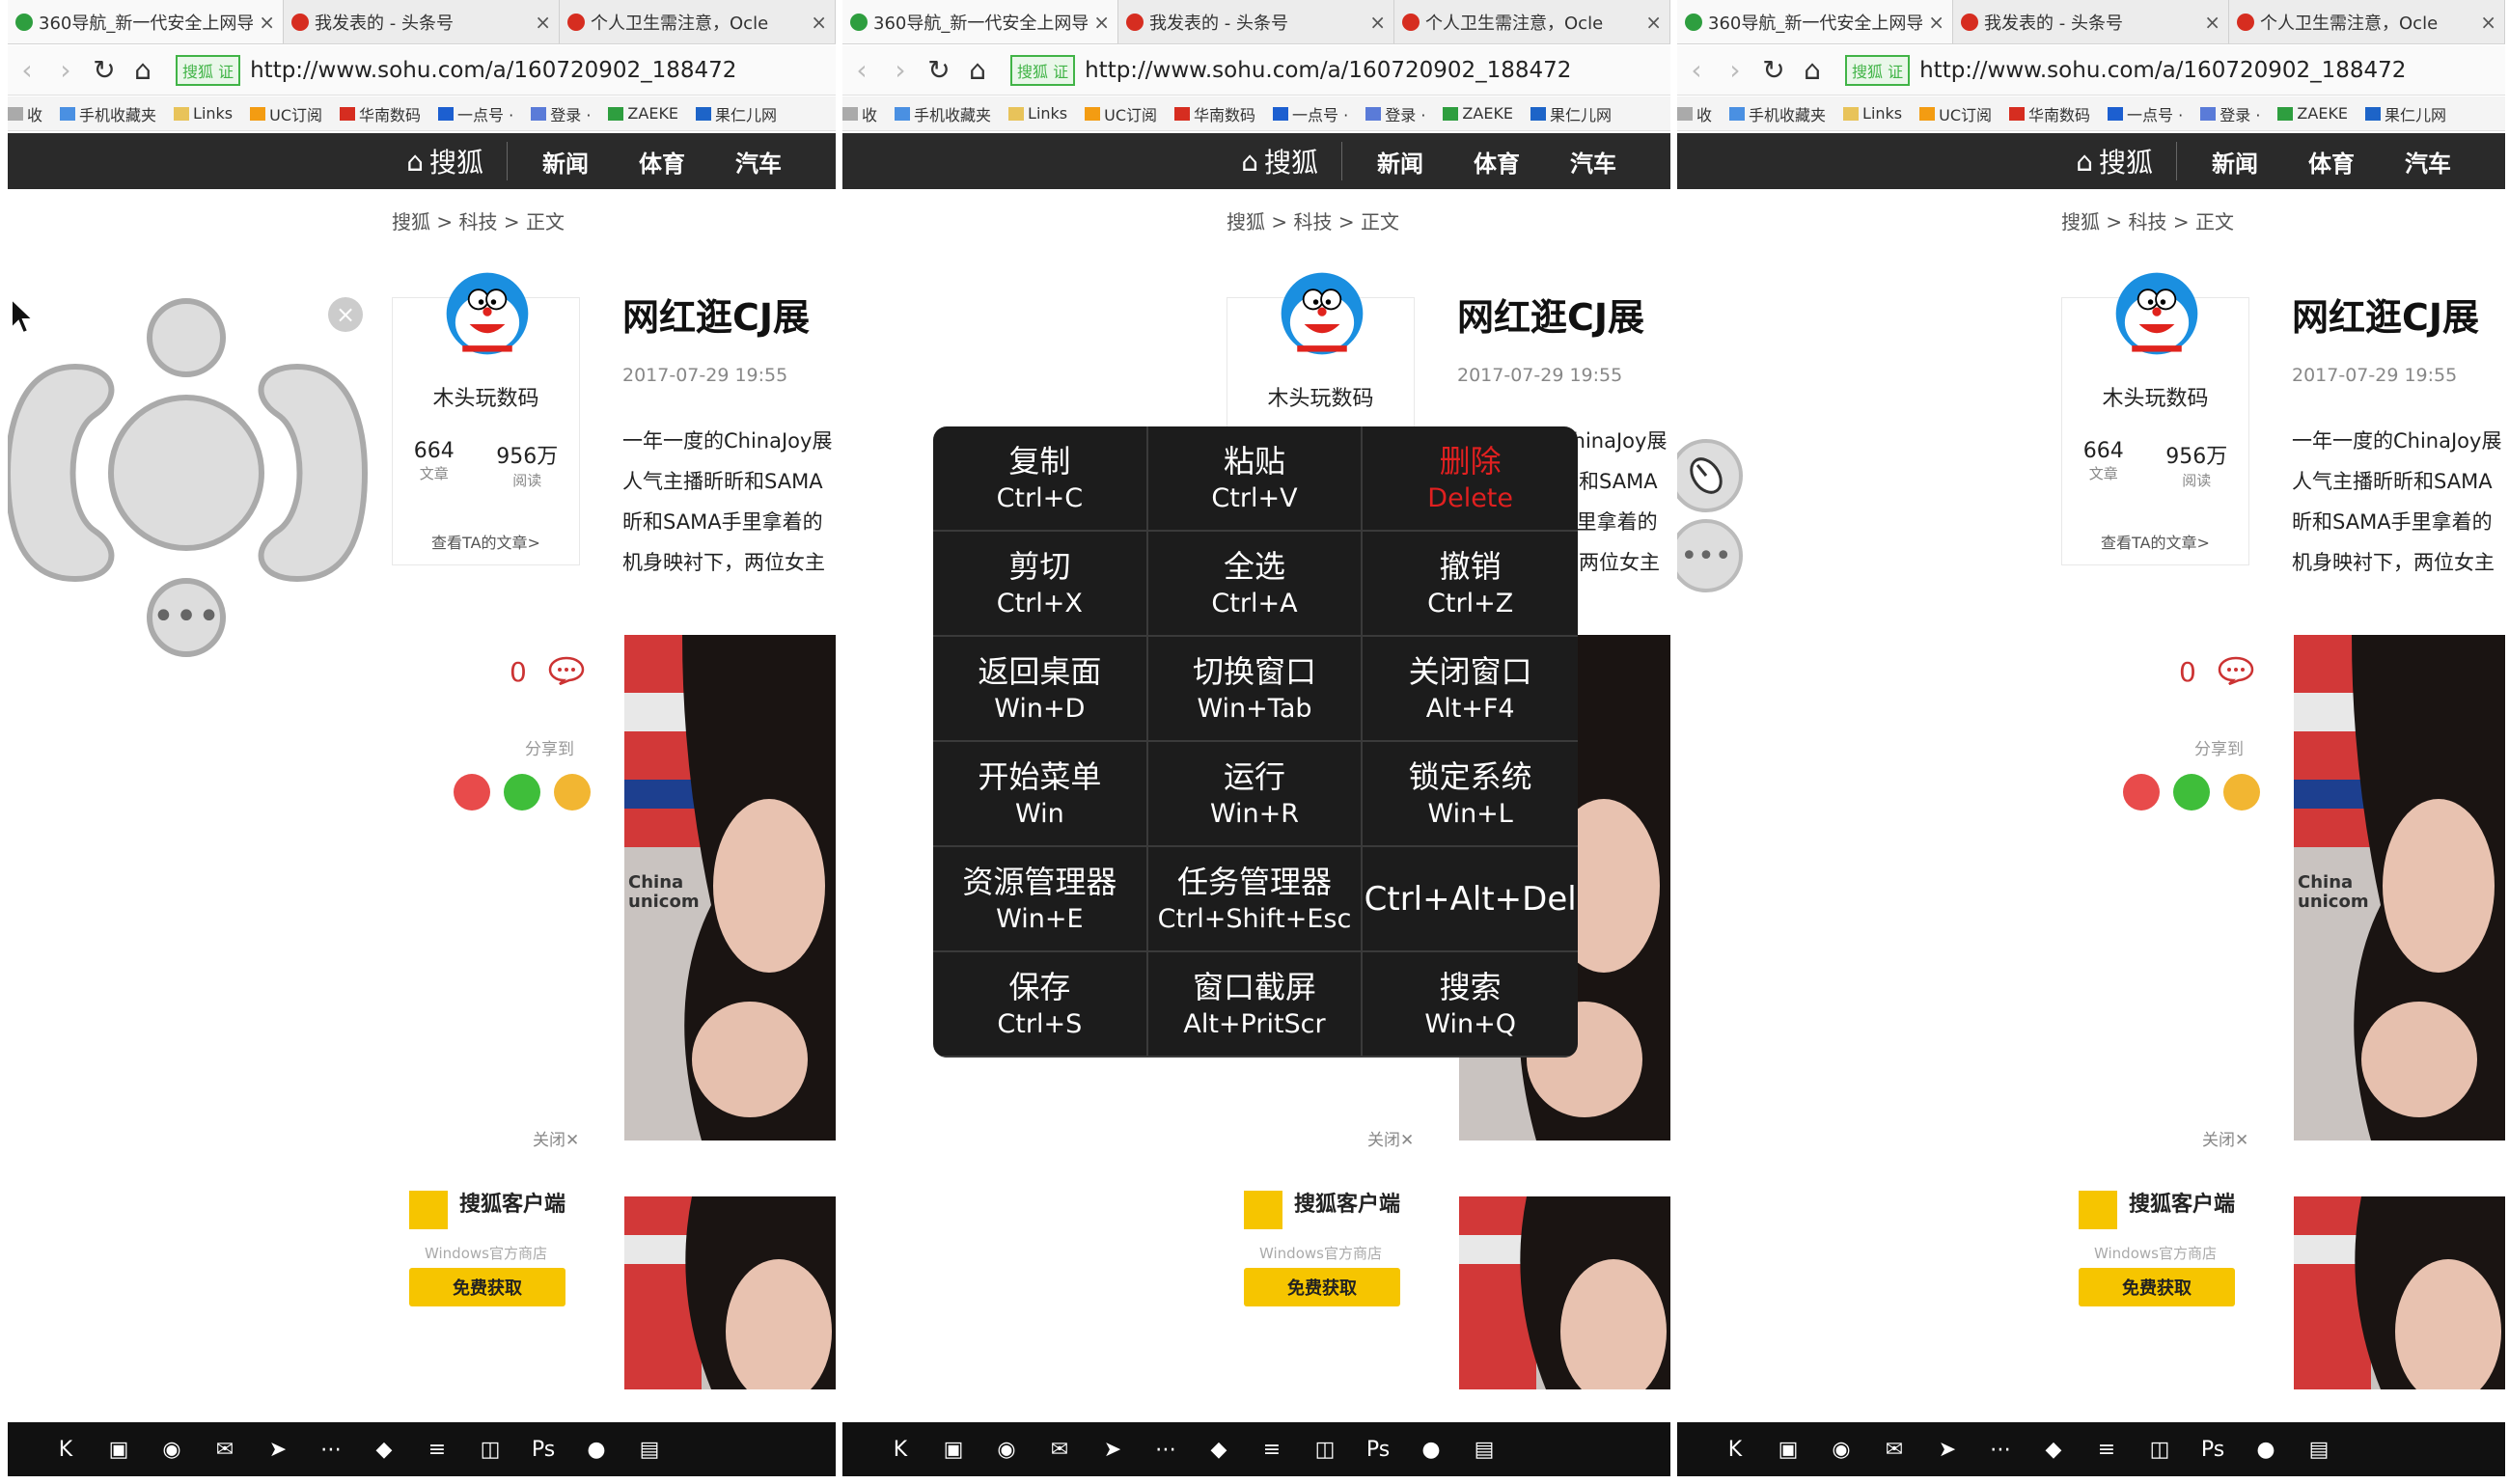 The width and height of the screenshot is (2509, 1484). I want to click on shortcut-key-button: 任务管理器 Ctrl+Shift+Esc, so click(1255, 899).